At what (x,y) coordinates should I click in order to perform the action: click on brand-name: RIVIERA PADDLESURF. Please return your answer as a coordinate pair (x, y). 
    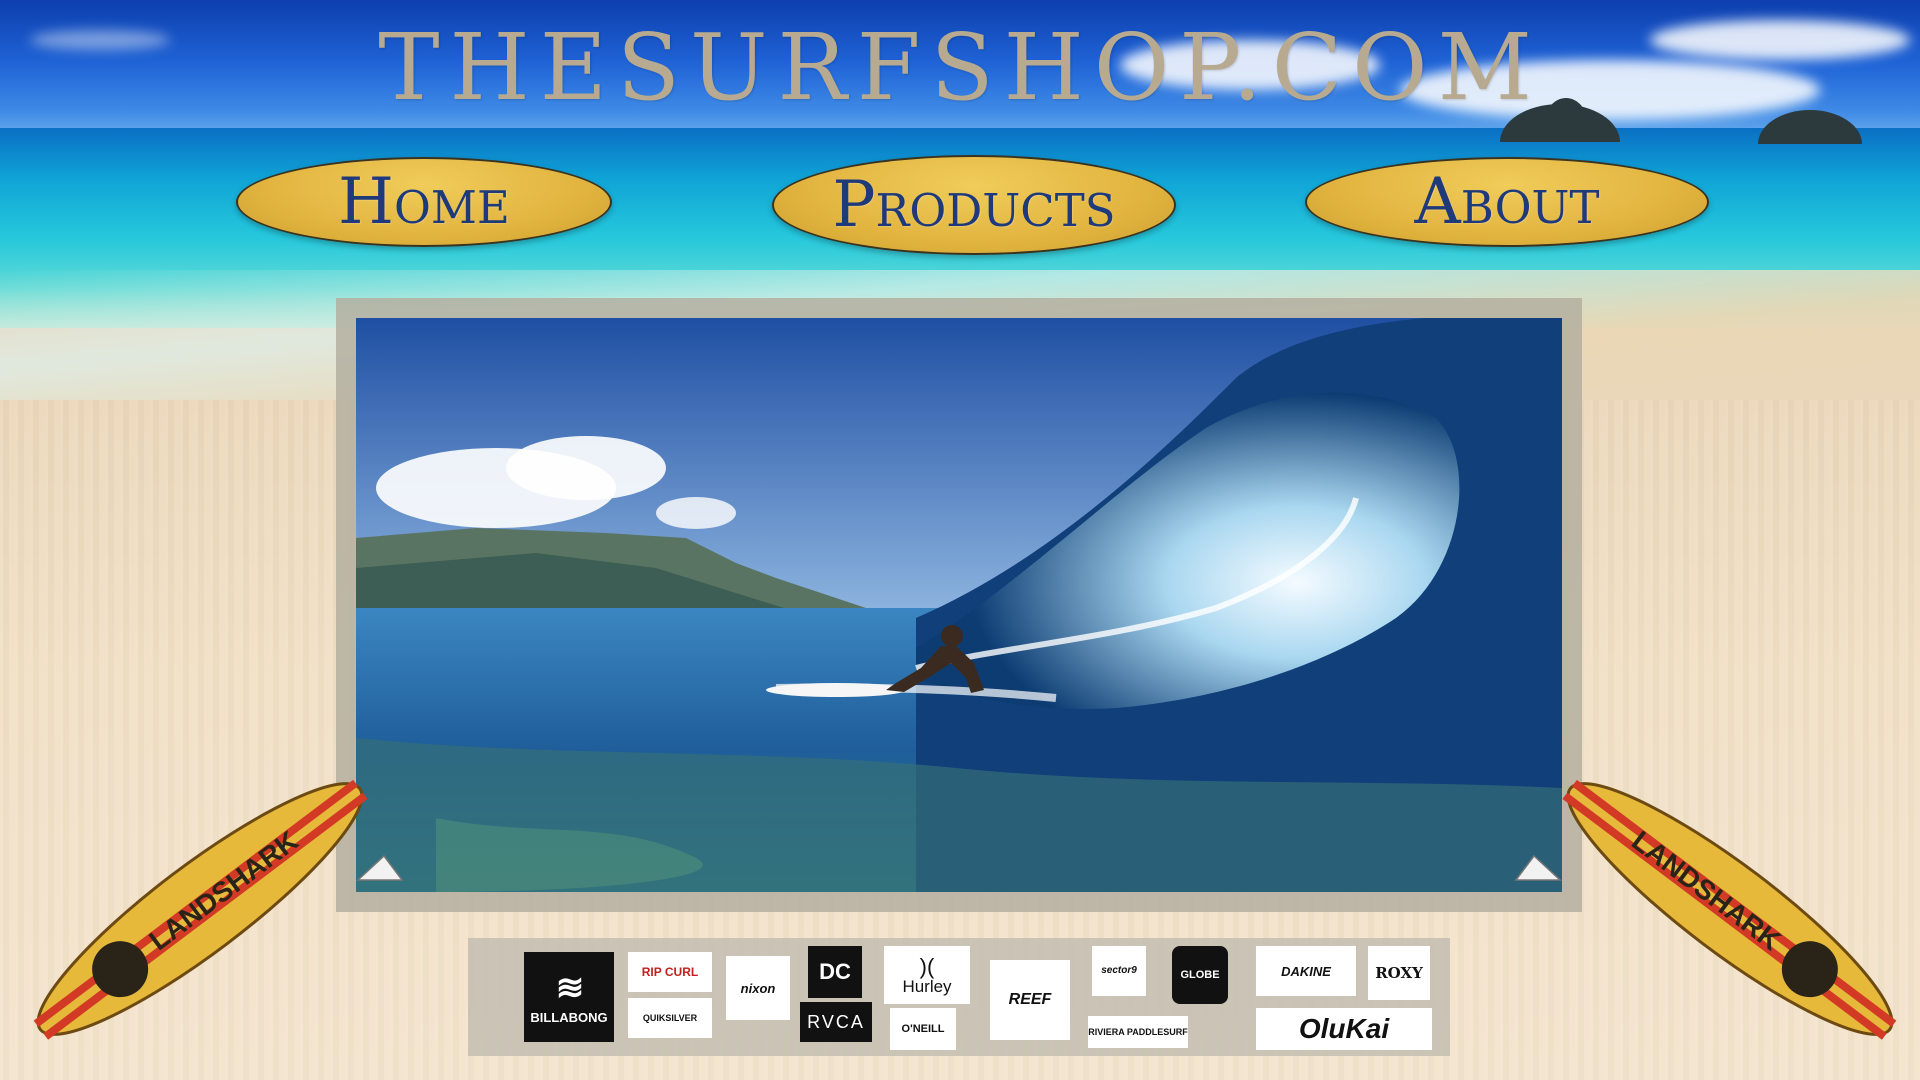
    Looking at the image, I should click on (1138, 1031).